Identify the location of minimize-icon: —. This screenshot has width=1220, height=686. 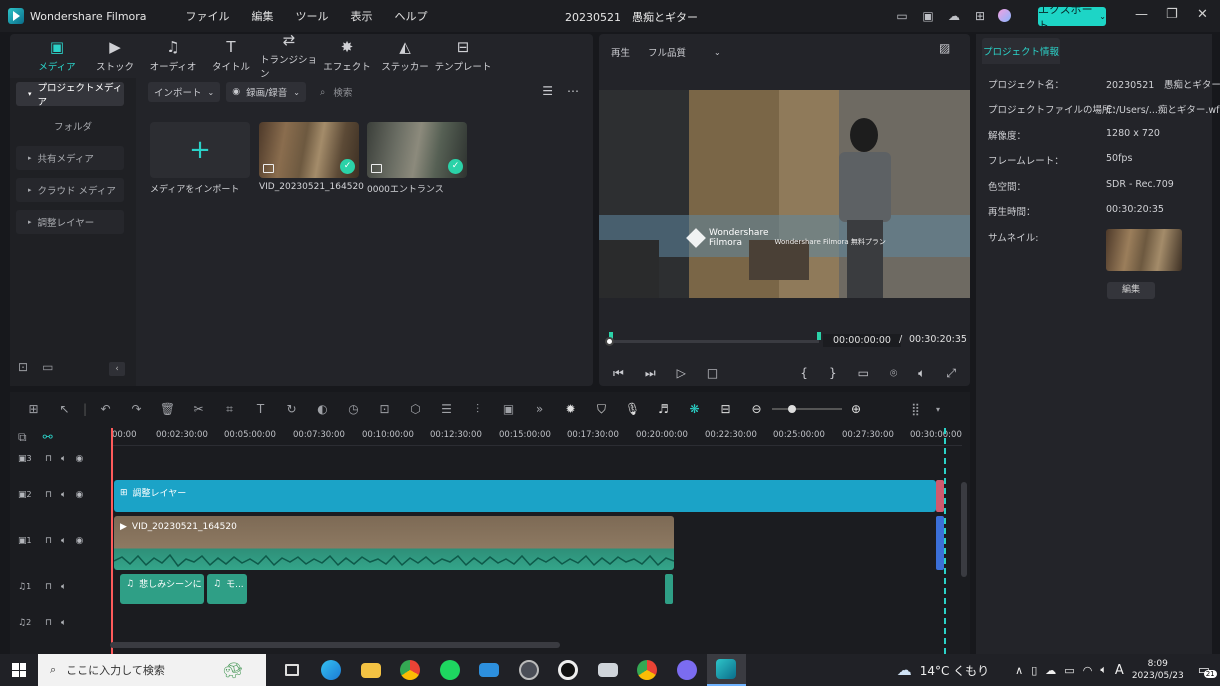
(1141, 14).